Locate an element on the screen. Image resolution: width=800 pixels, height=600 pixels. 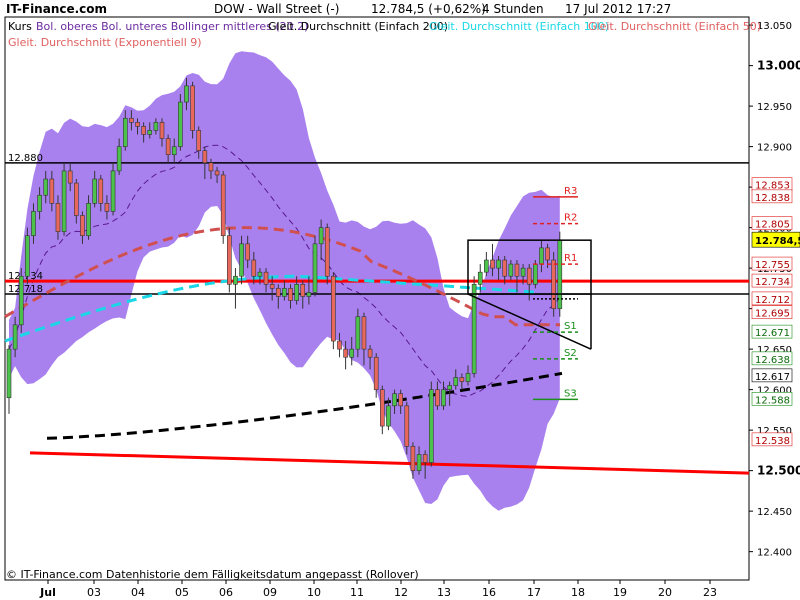
pivot-label-R3: R3 is located at coordinates (570, 191).